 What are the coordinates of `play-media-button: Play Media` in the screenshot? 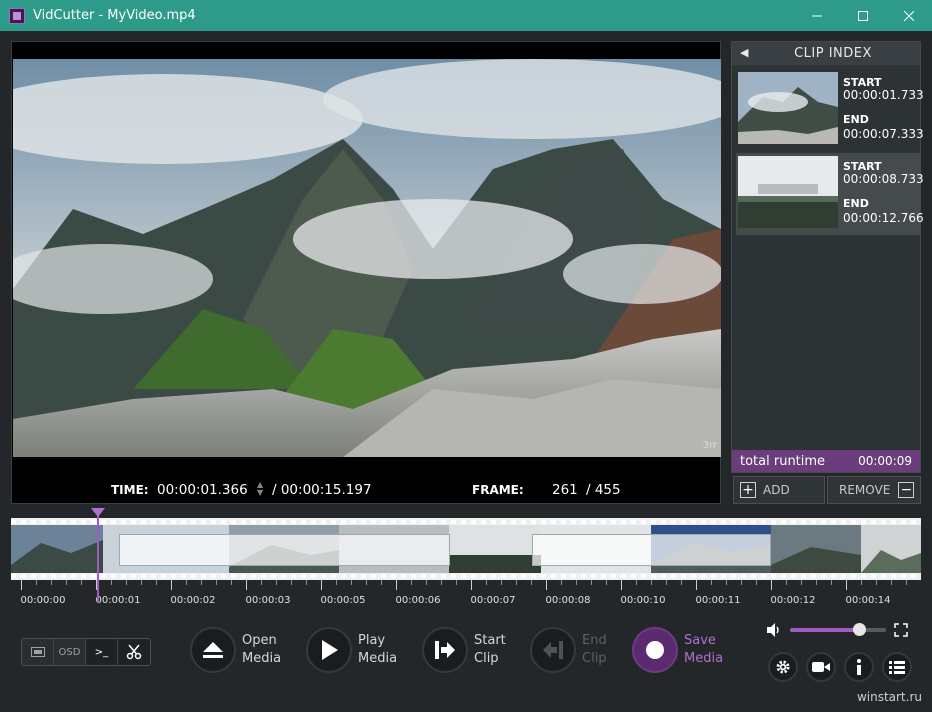 It's located at (351, 650).